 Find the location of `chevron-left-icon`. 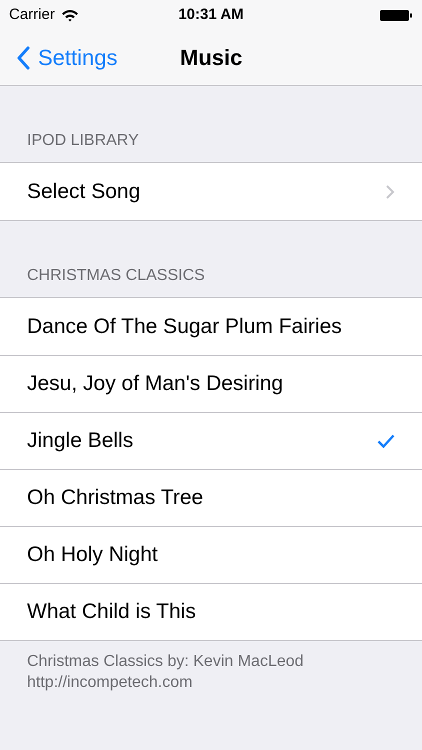

chevron-left-icon is located at coordinates (23, 58).